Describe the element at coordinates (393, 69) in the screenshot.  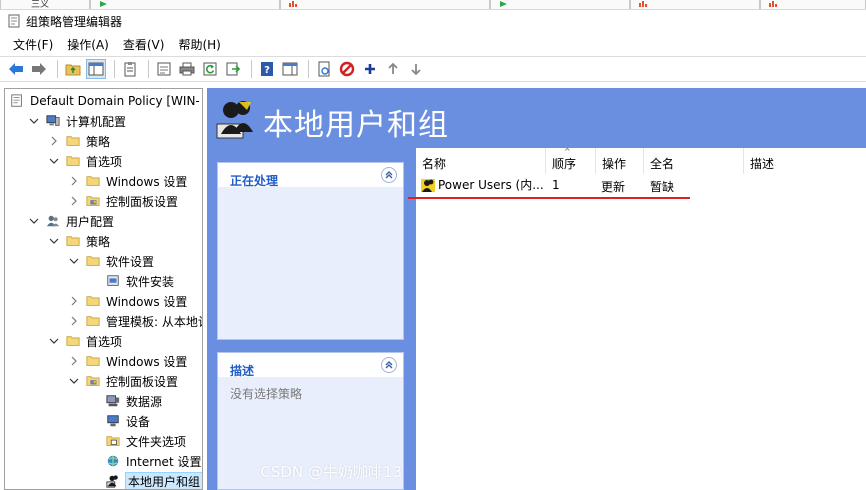
I see `move-up-button` at that location.